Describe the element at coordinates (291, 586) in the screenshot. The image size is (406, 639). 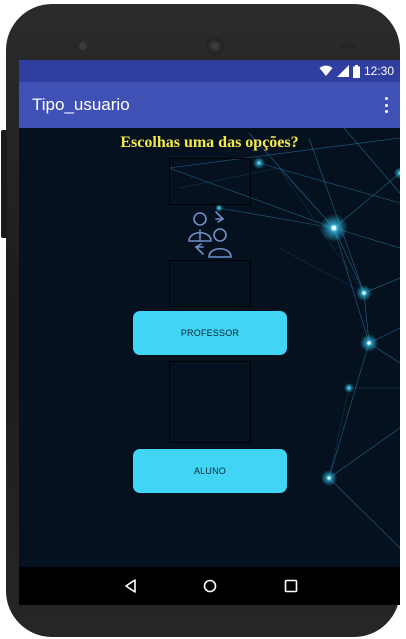
I see `recents-icon` at that location.